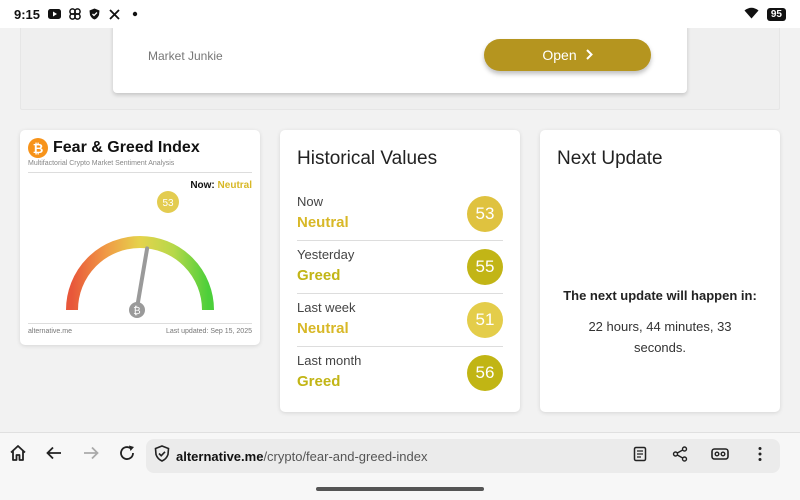 The image size is (800, 500). I want to click on chevron-right-icon, so click(589, 55).